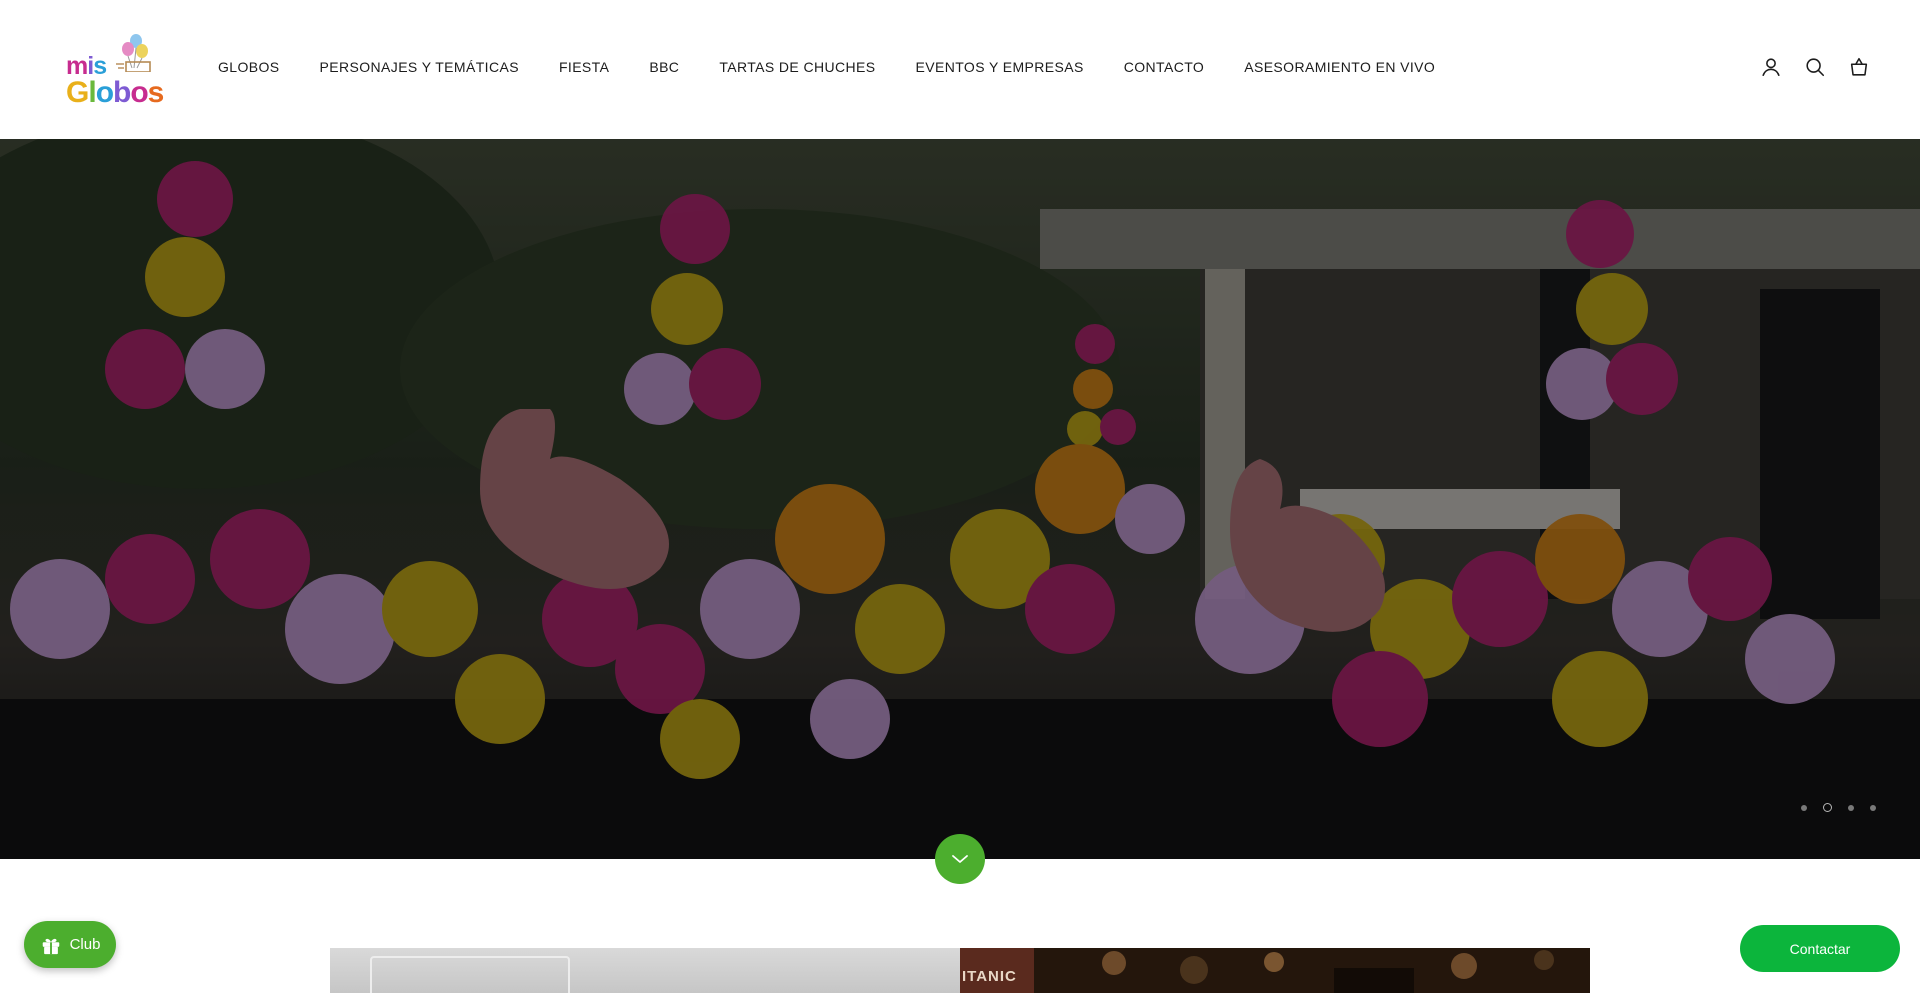 This screenshot has height=993, width=1920. I want to click on contact-button: Contactar, so click(1820, 948).